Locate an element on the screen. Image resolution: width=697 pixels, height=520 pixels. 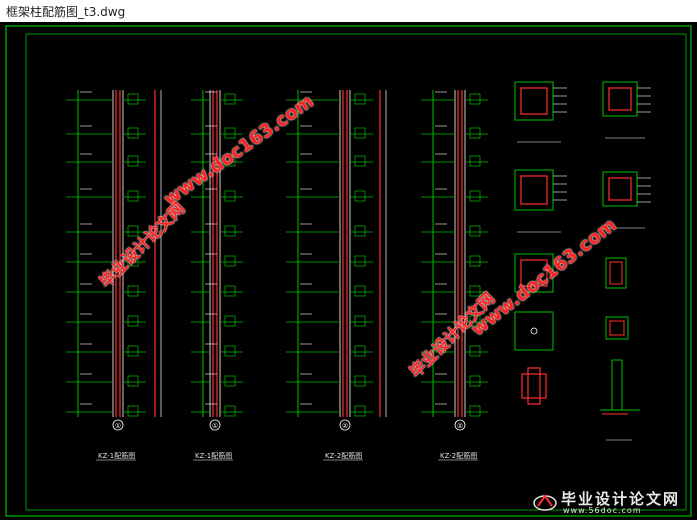
wall-detail is located at coordinates (617, 385).